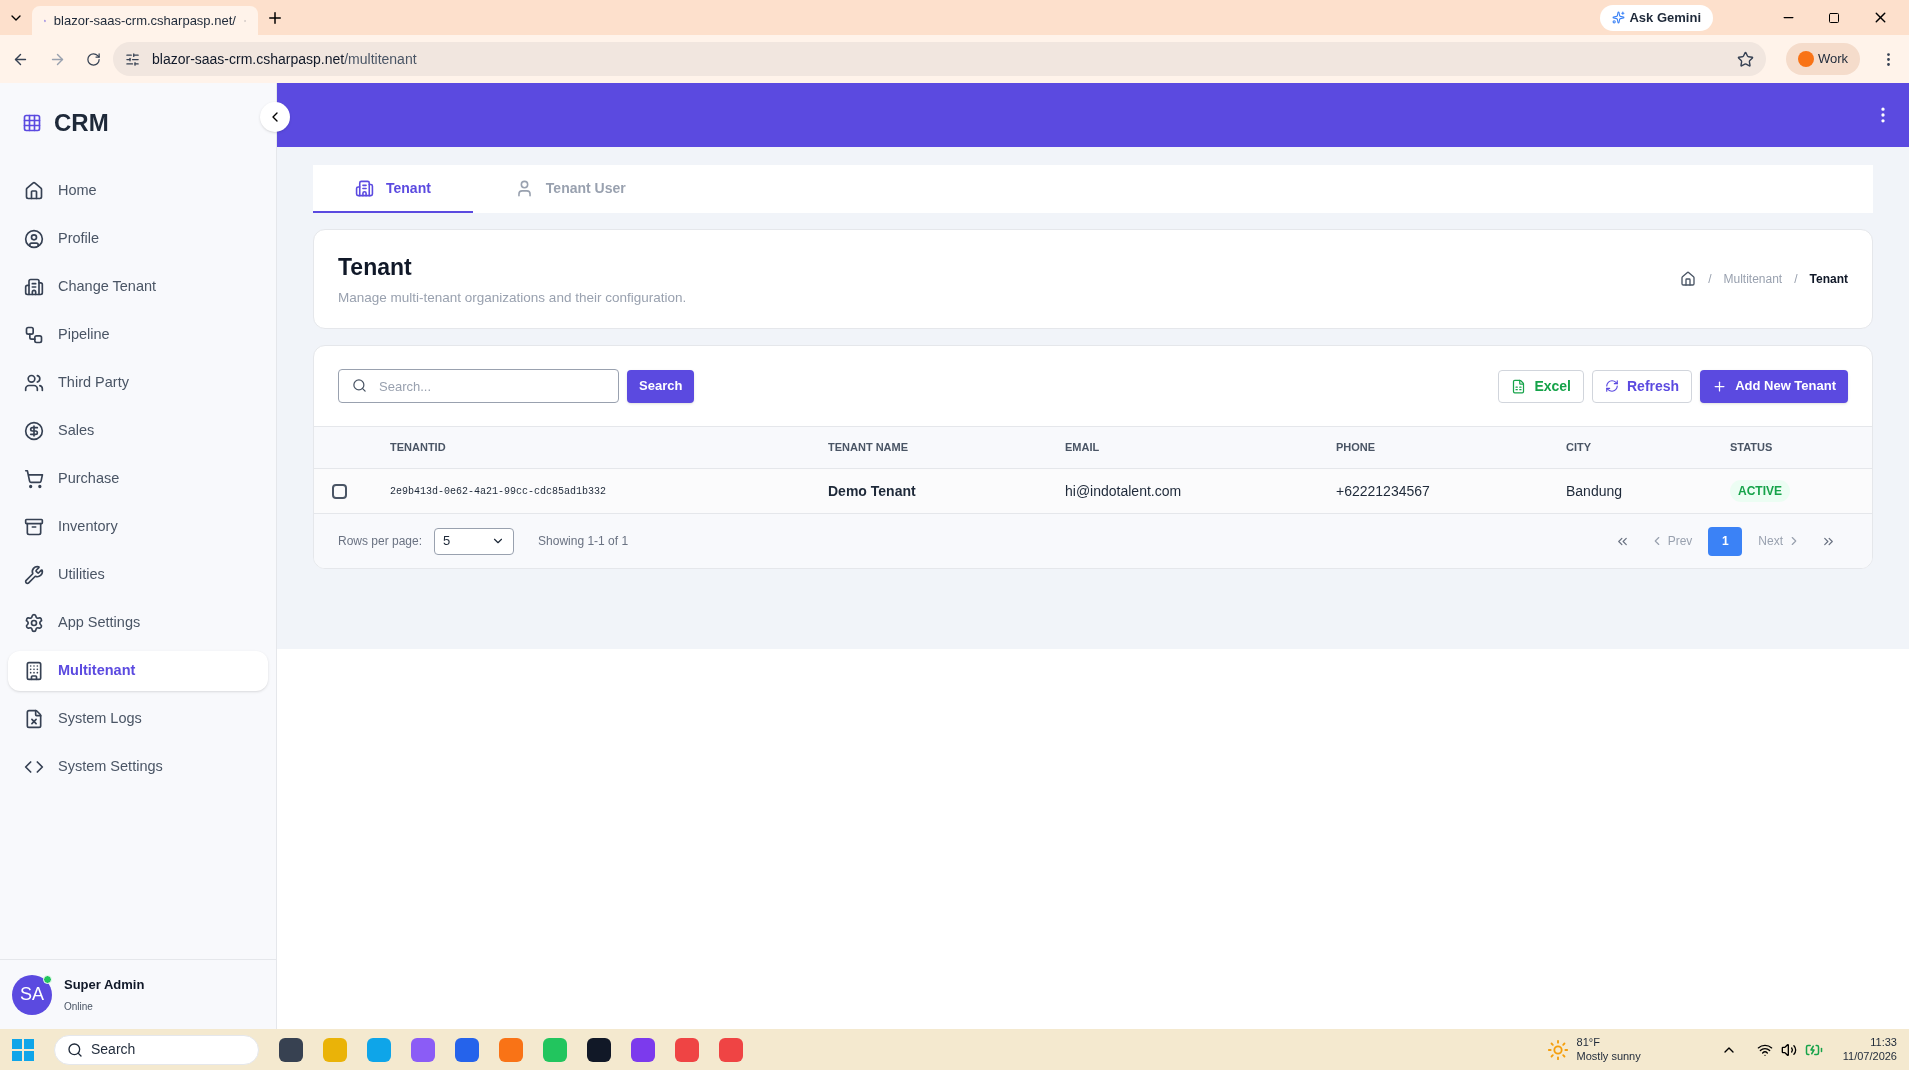 Image resolution: width=1909 pixels, height=1070 pixels. Describe the element at coordinates (869, 448) in the screenshot. I see `column-header: TENANT NAME` at that location.